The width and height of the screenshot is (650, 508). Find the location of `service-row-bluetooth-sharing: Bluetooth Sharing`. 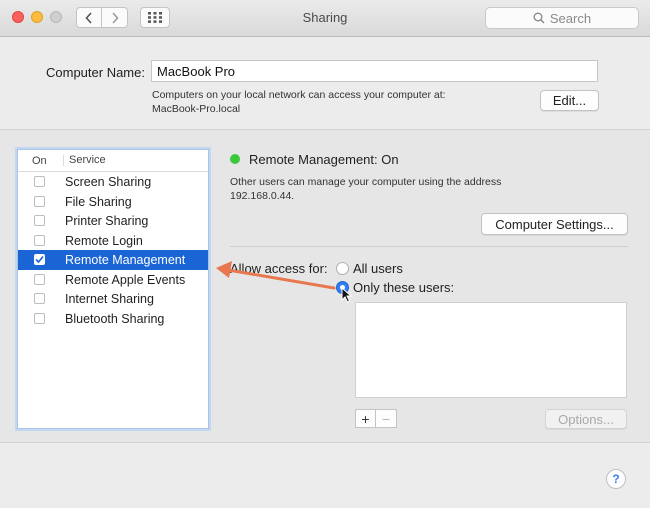

service-row-bluetooth-sharing: Bluetooth Sharing is located at coordinates (113, 319).